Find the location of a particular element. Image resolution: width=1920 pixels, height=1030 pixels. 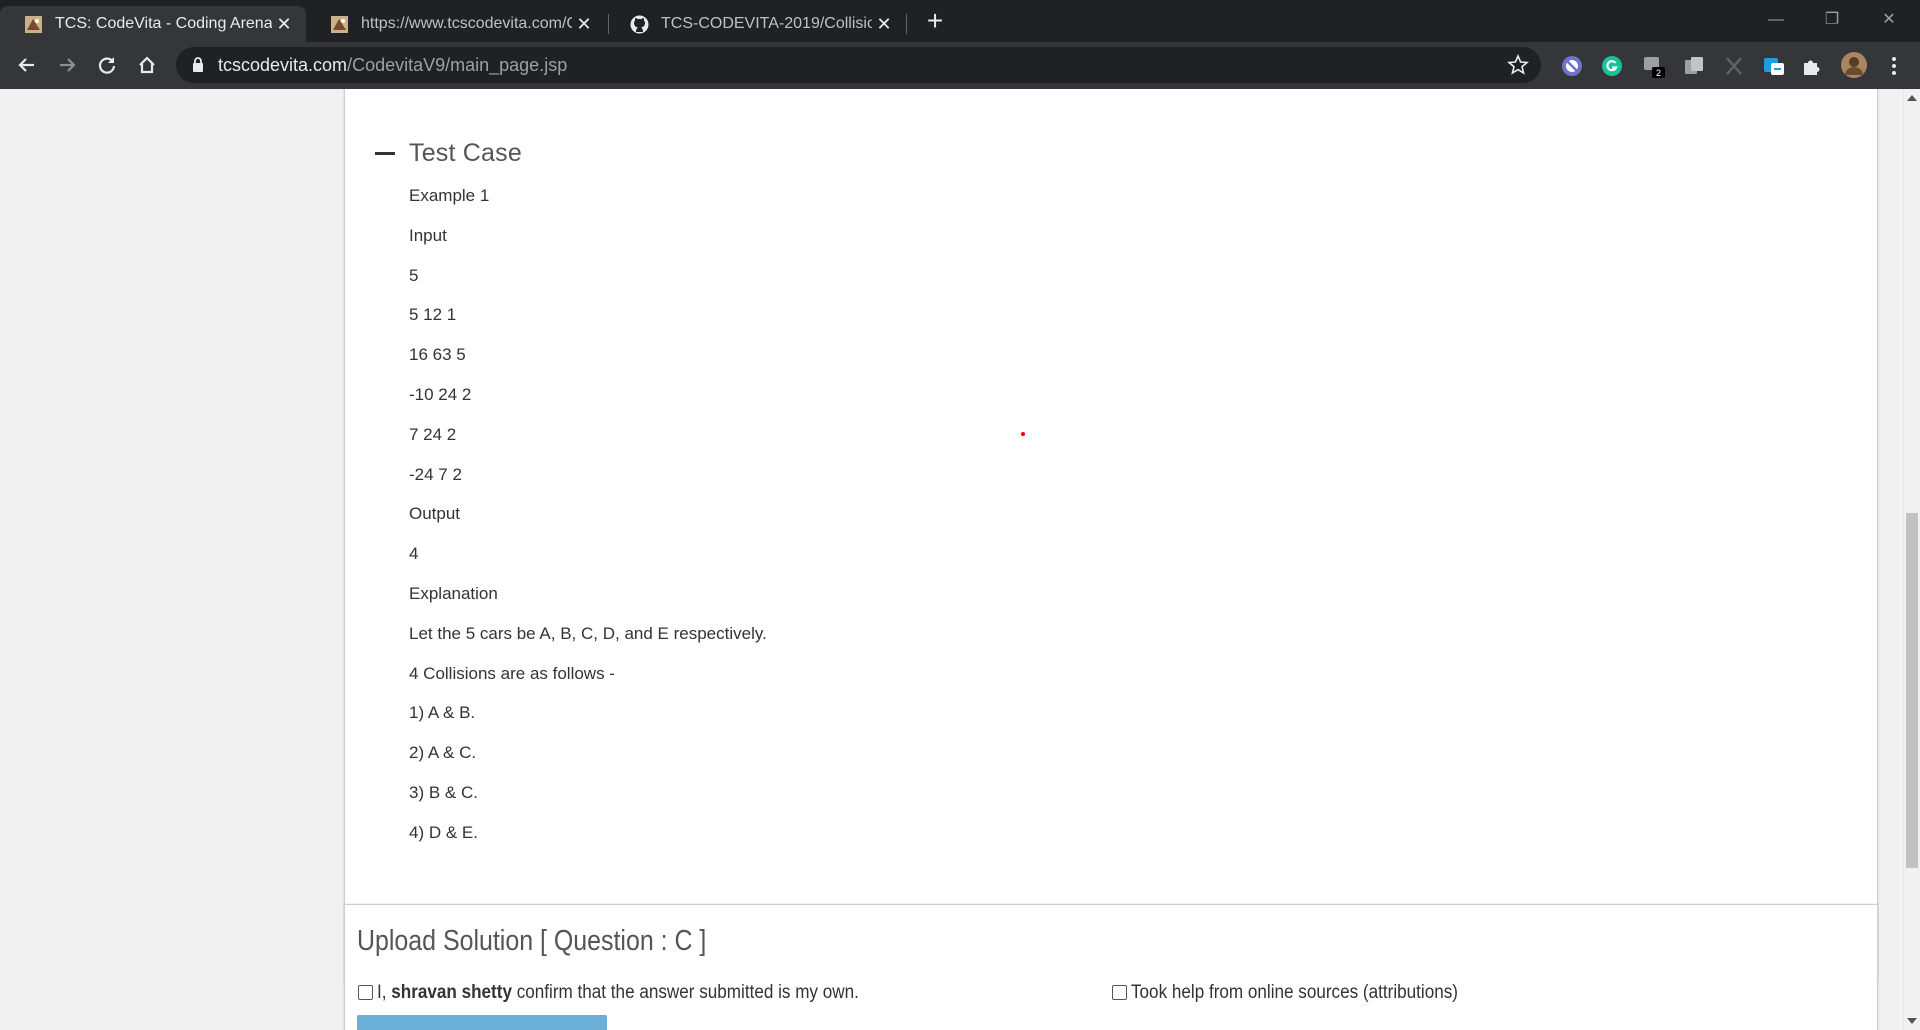

close-window-button: ✕ is located at coordinates (1889, 20).